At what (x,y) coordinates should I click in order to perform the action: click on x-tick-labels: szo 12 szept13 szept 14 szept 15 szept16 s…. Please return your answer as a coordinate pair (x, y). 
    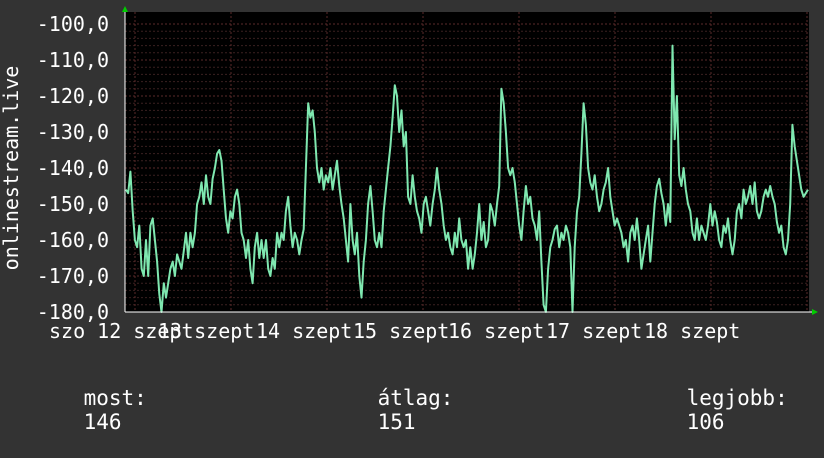
    Looking at the image, I should click on (394, 331).